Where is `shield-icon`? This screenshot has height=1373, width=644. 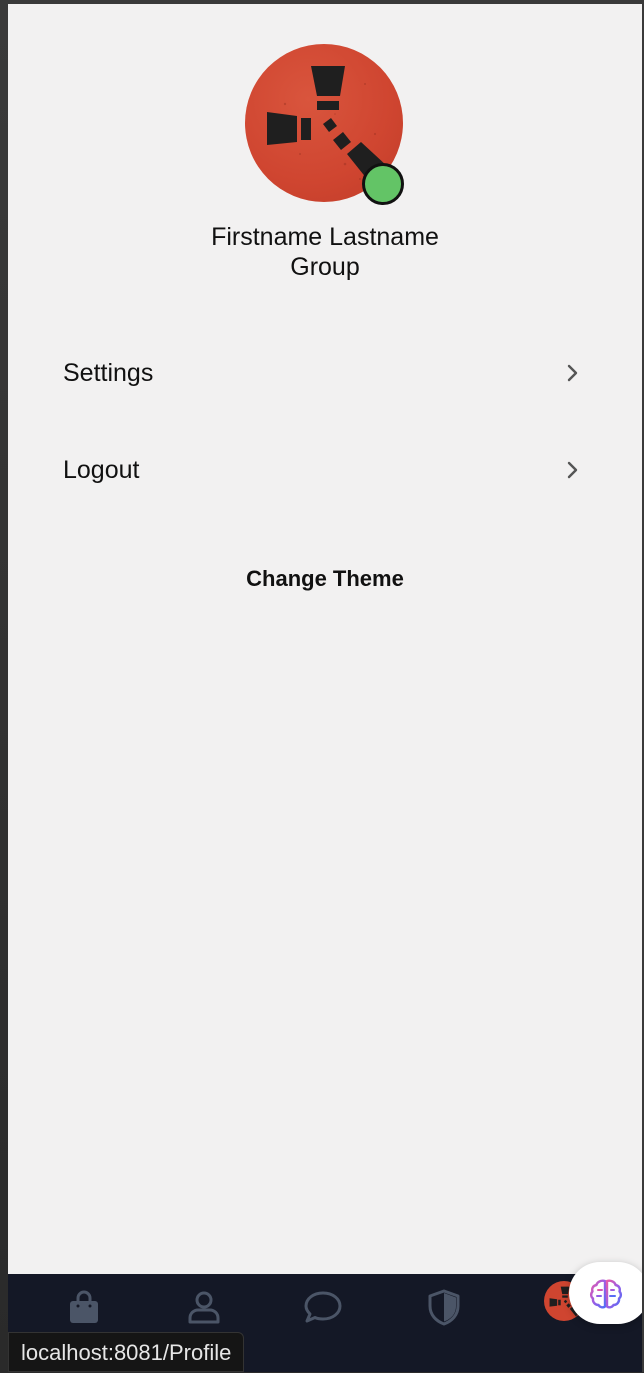
shield-icon is located at coordinates (444, 1307).